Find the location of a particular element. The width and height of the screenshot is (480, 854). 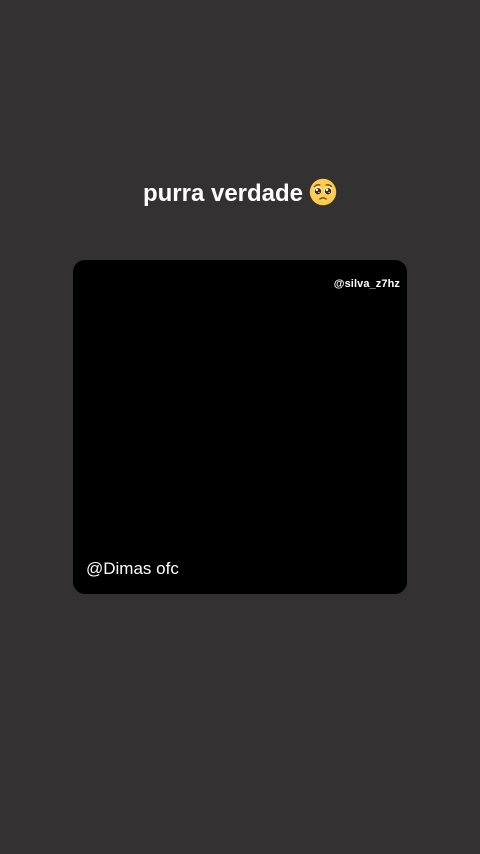

story-caption: purra verdade is located at coordinates (240, 194).